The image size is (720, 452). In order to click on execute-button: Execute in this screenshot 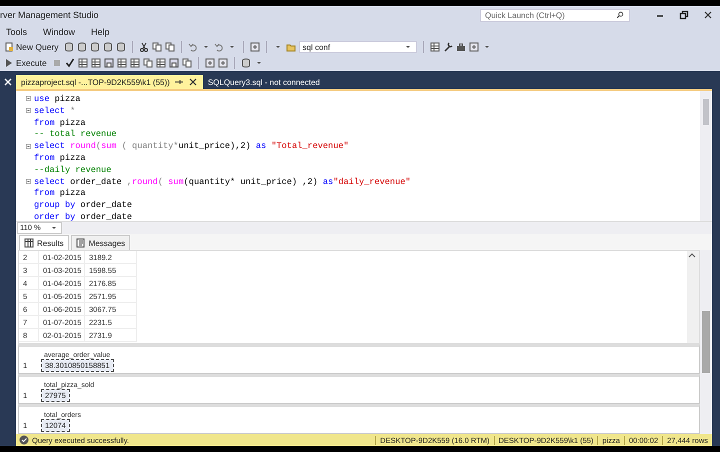, I will do `click(25, 63)`.